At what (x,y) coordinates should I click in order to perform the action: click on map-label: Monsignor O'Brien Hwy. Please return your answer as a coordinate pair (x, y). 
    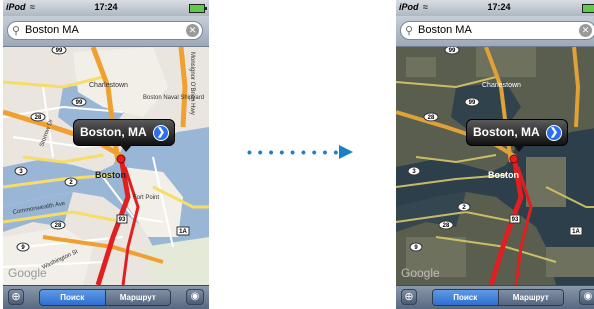
    Looking at the image, I should click on (192, 83).